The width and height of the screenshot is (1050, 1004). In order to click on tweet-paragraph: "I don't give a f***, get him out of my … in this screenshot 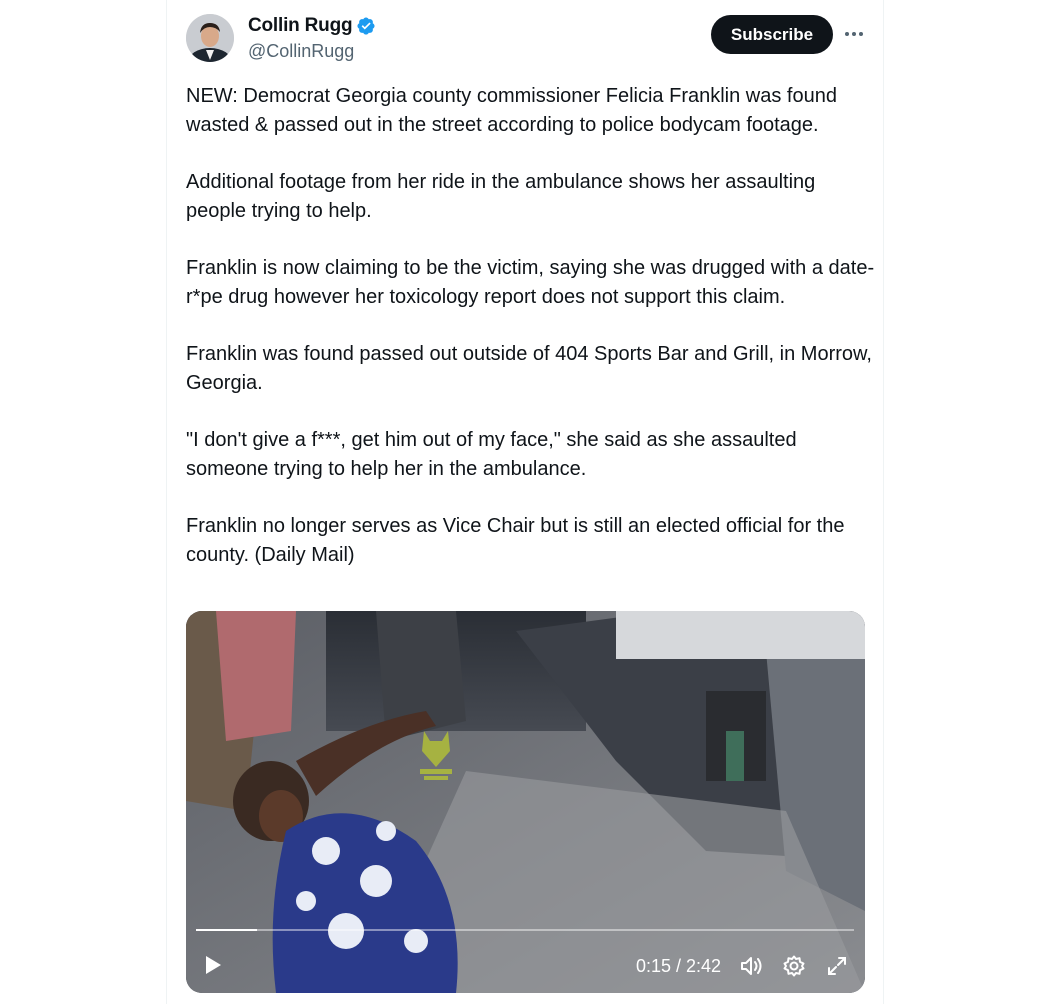, I will do `click(491, 454)`.